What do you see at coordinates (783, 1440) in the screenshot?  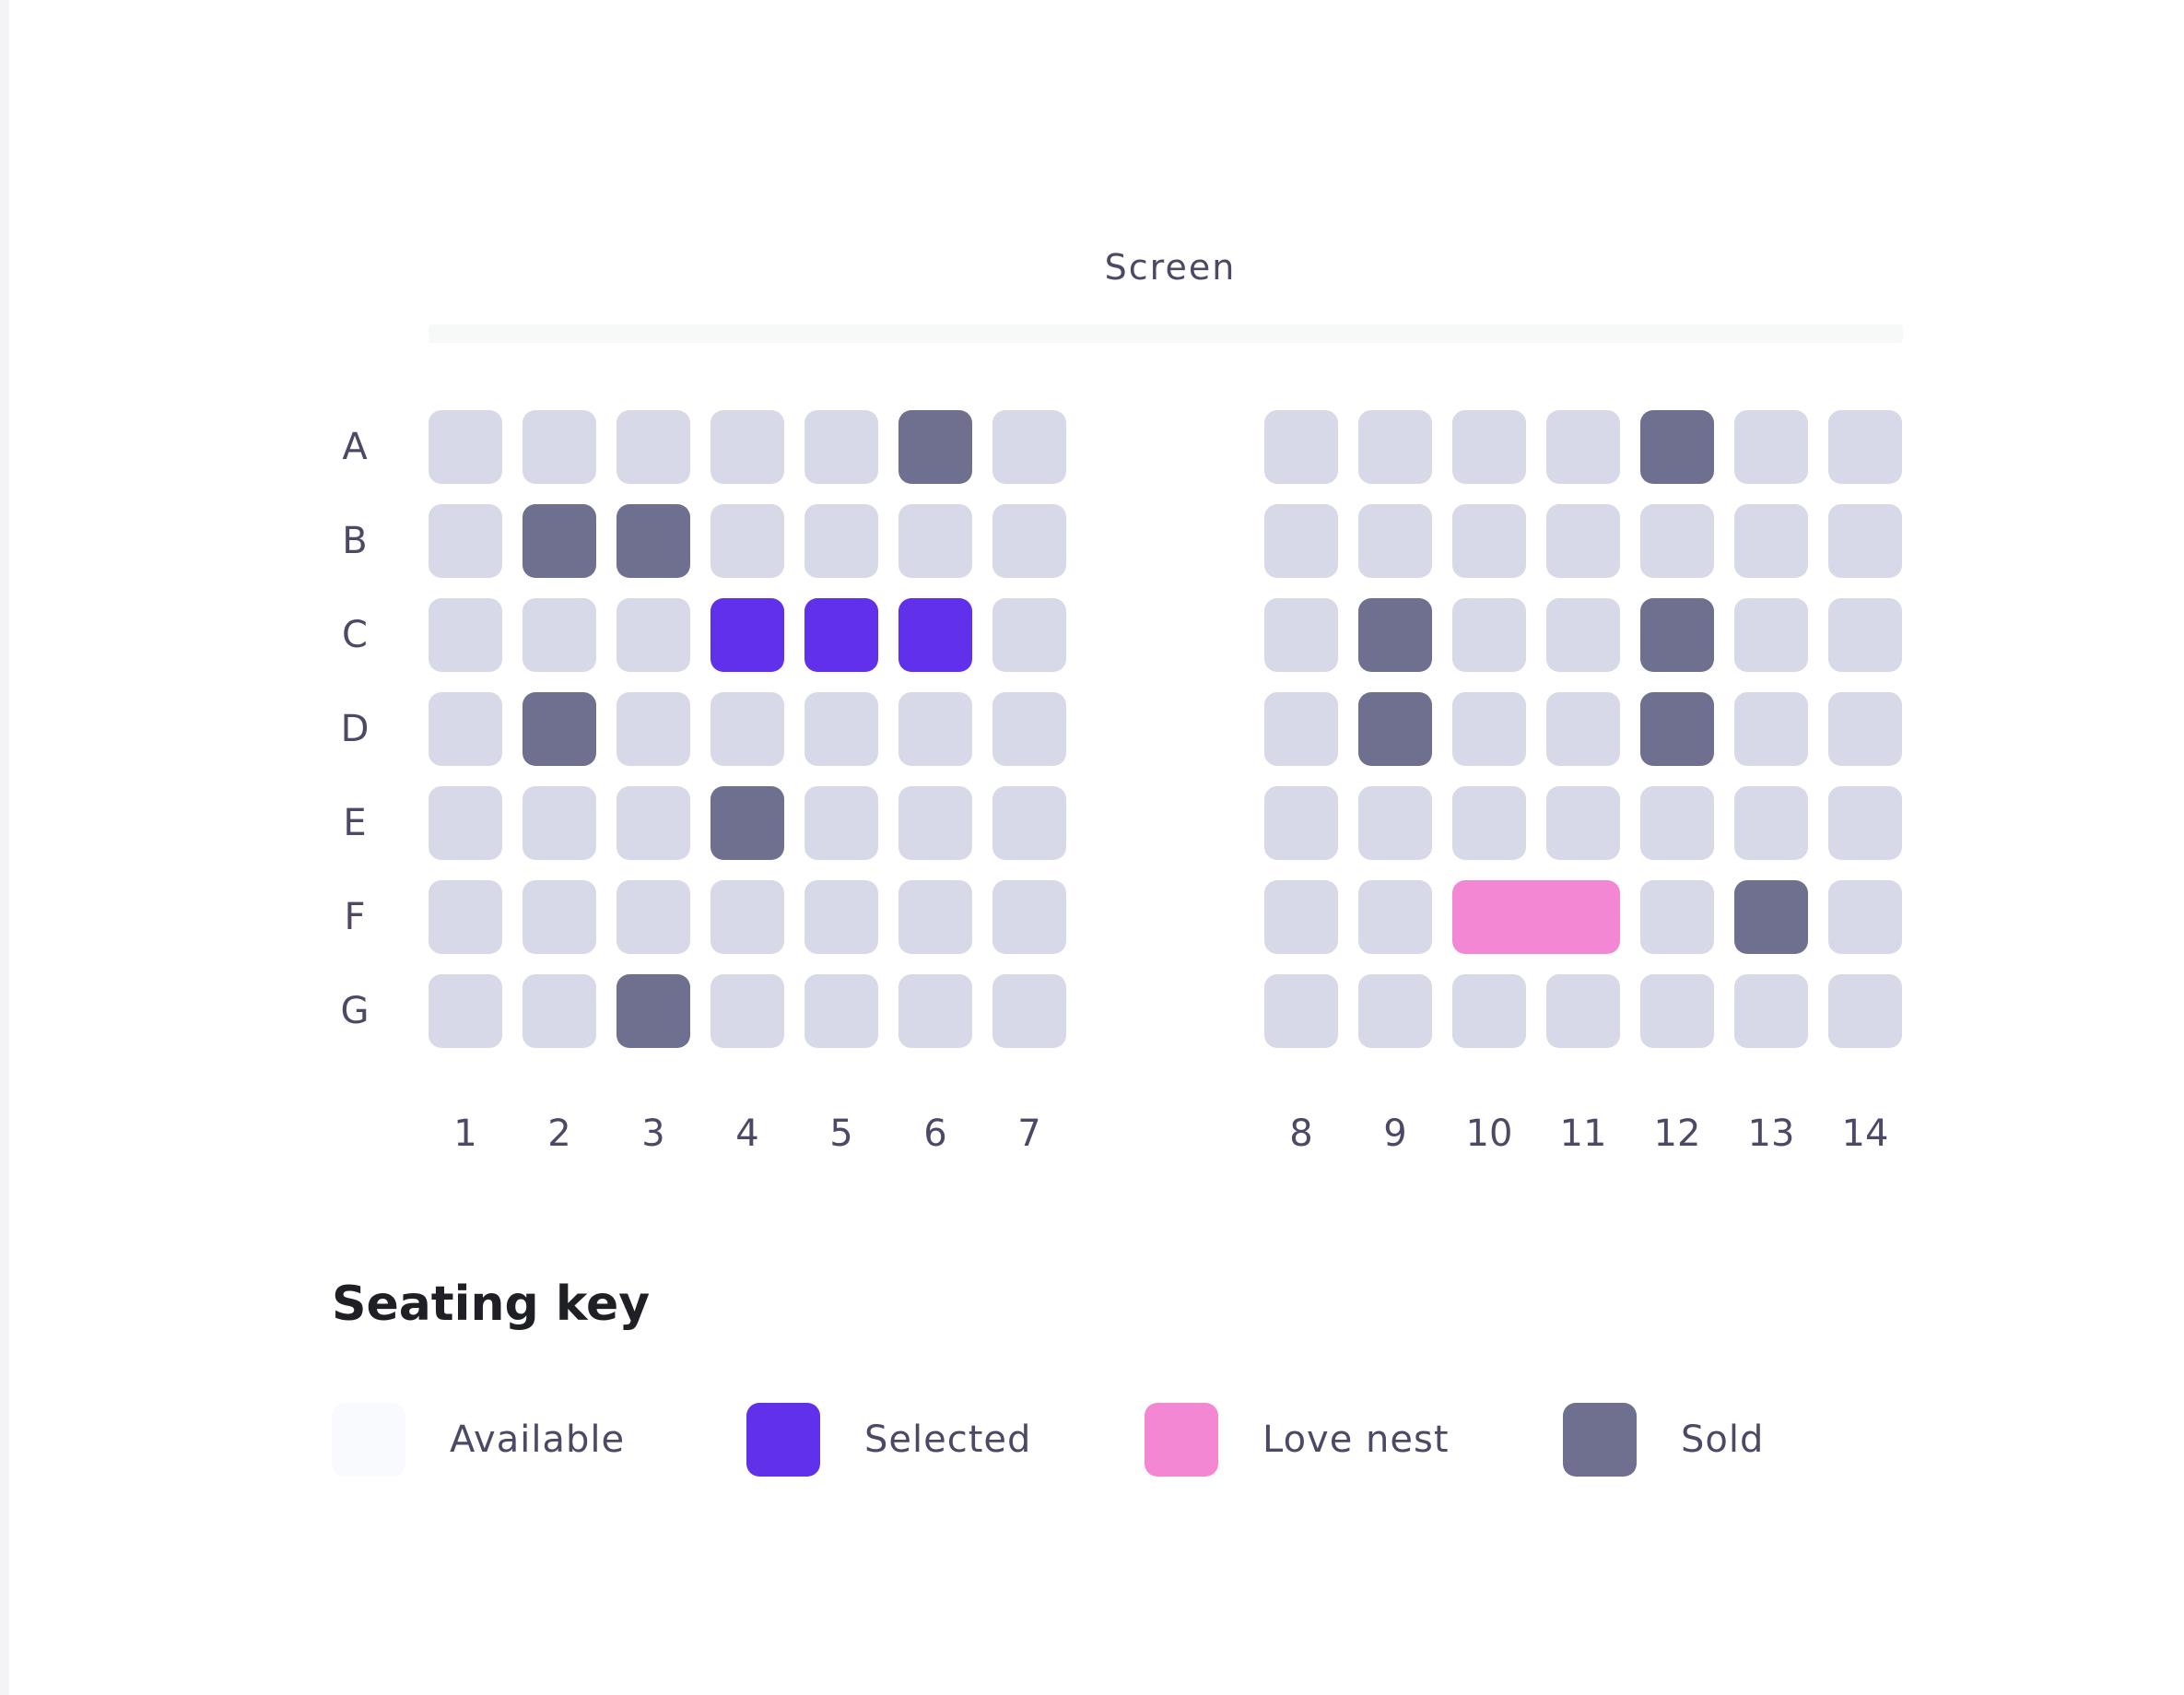 I see `selected-swatch` at bounding box center [783, 1440].